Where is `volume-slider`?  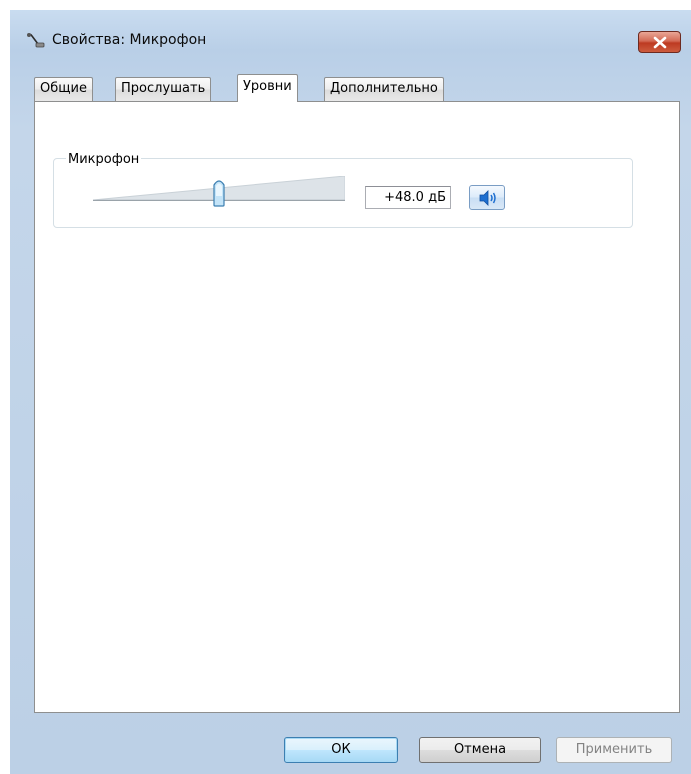
volume-slider is located at coordinates (219, 193).